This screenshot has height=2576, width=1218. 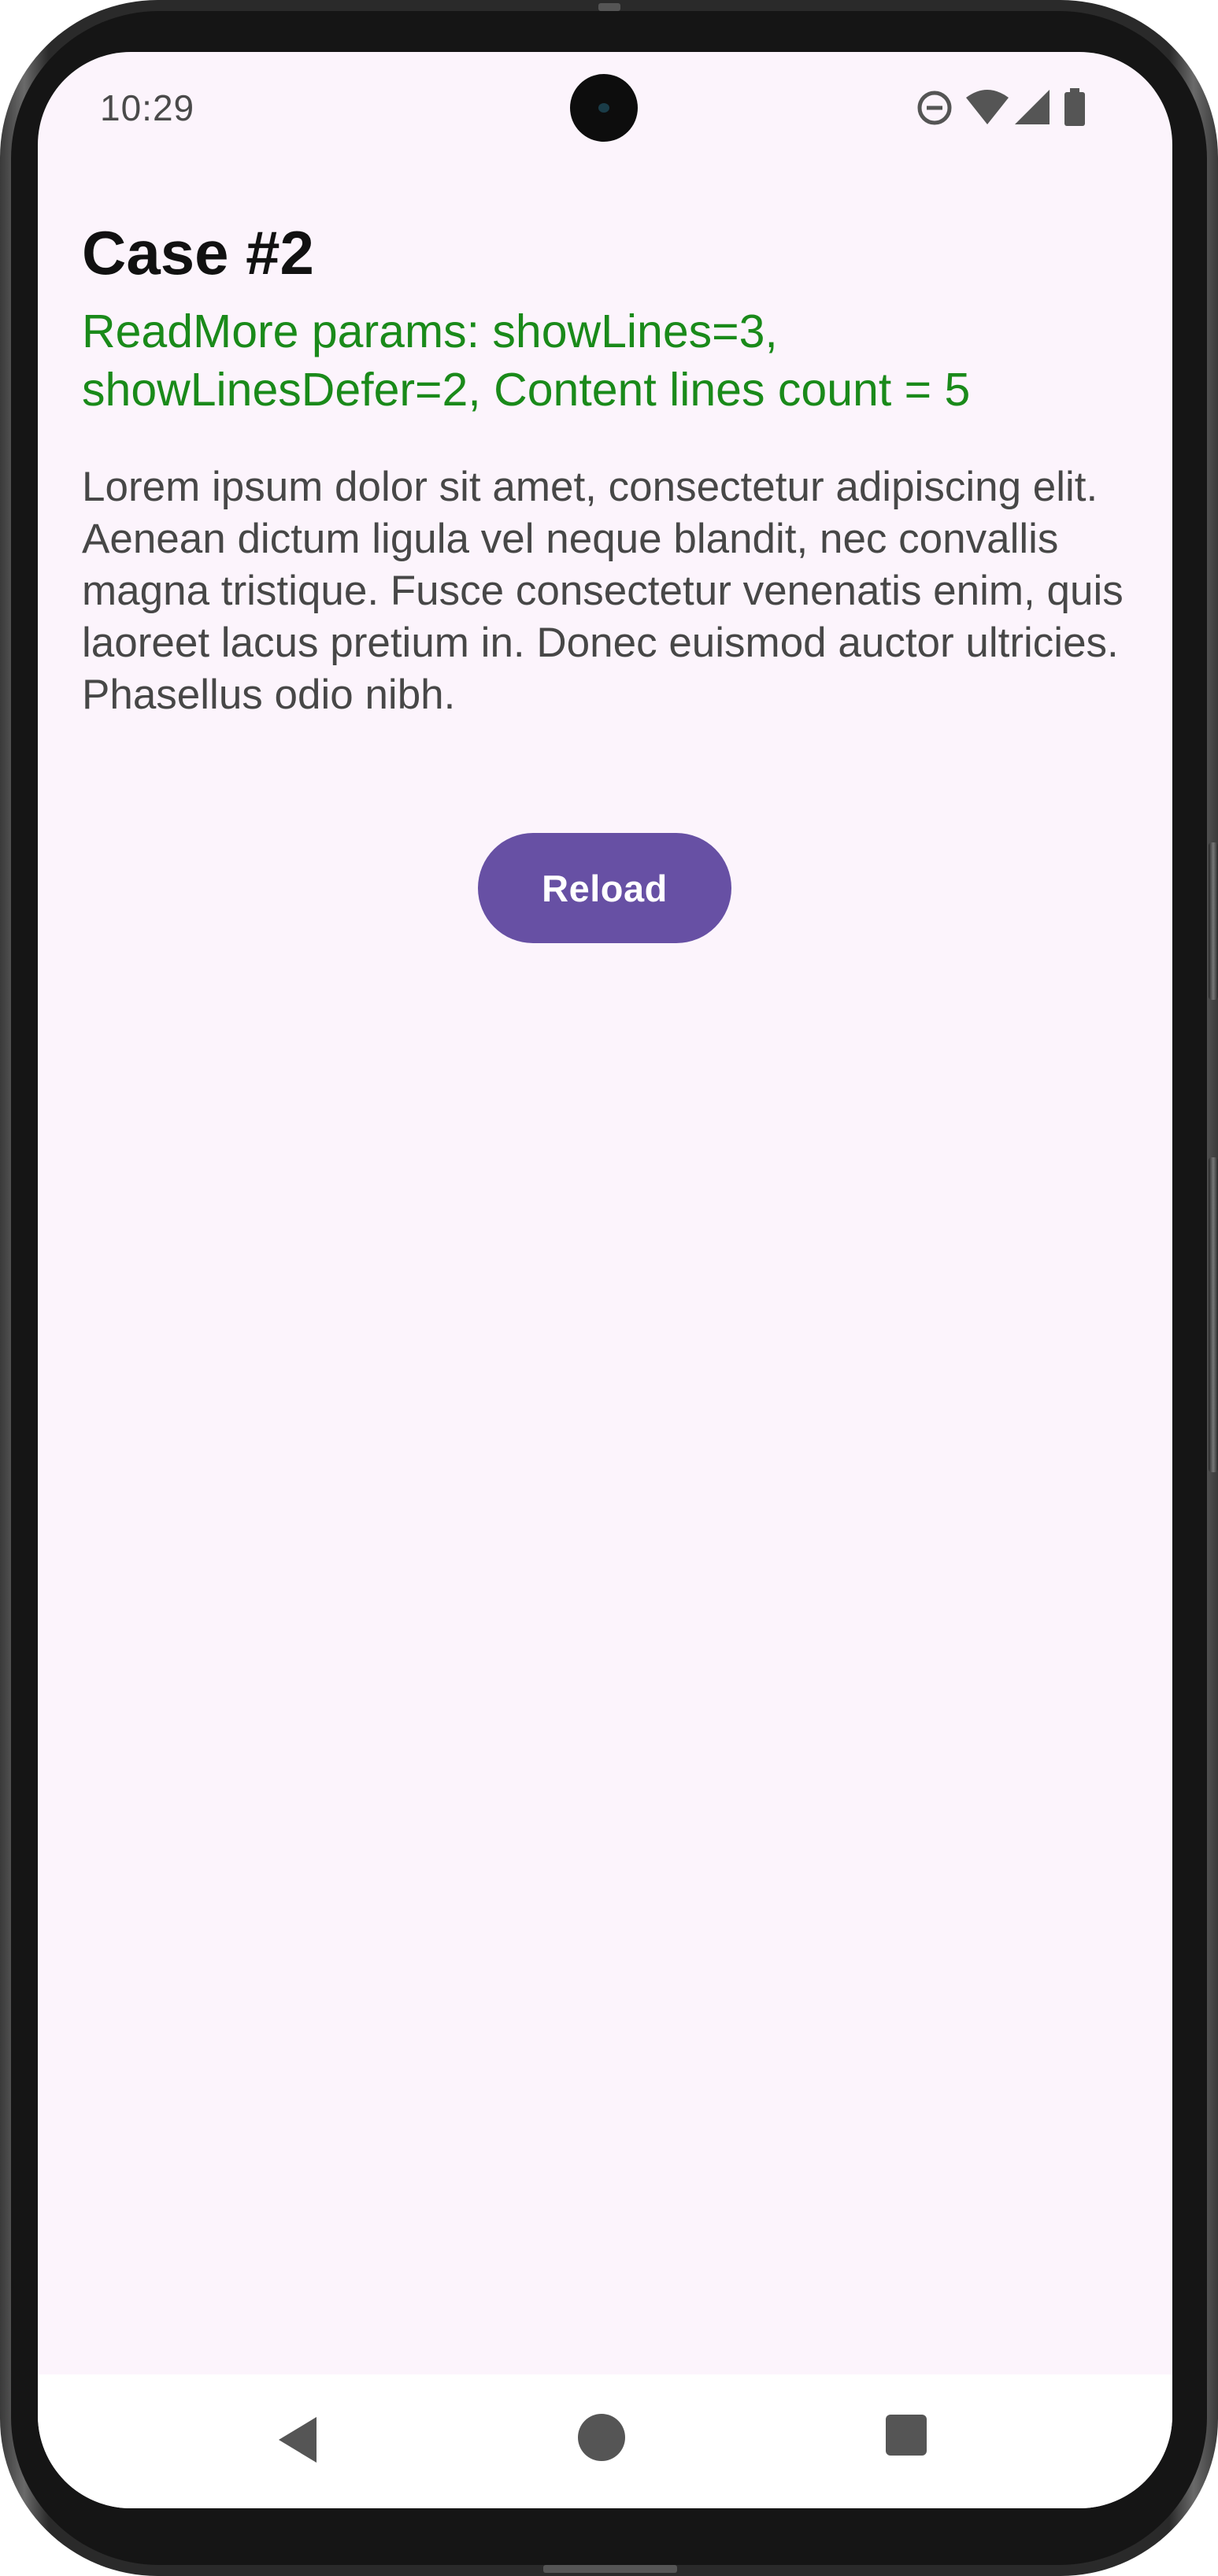 I want to click on back-icon, so click(x=297, y=2439).